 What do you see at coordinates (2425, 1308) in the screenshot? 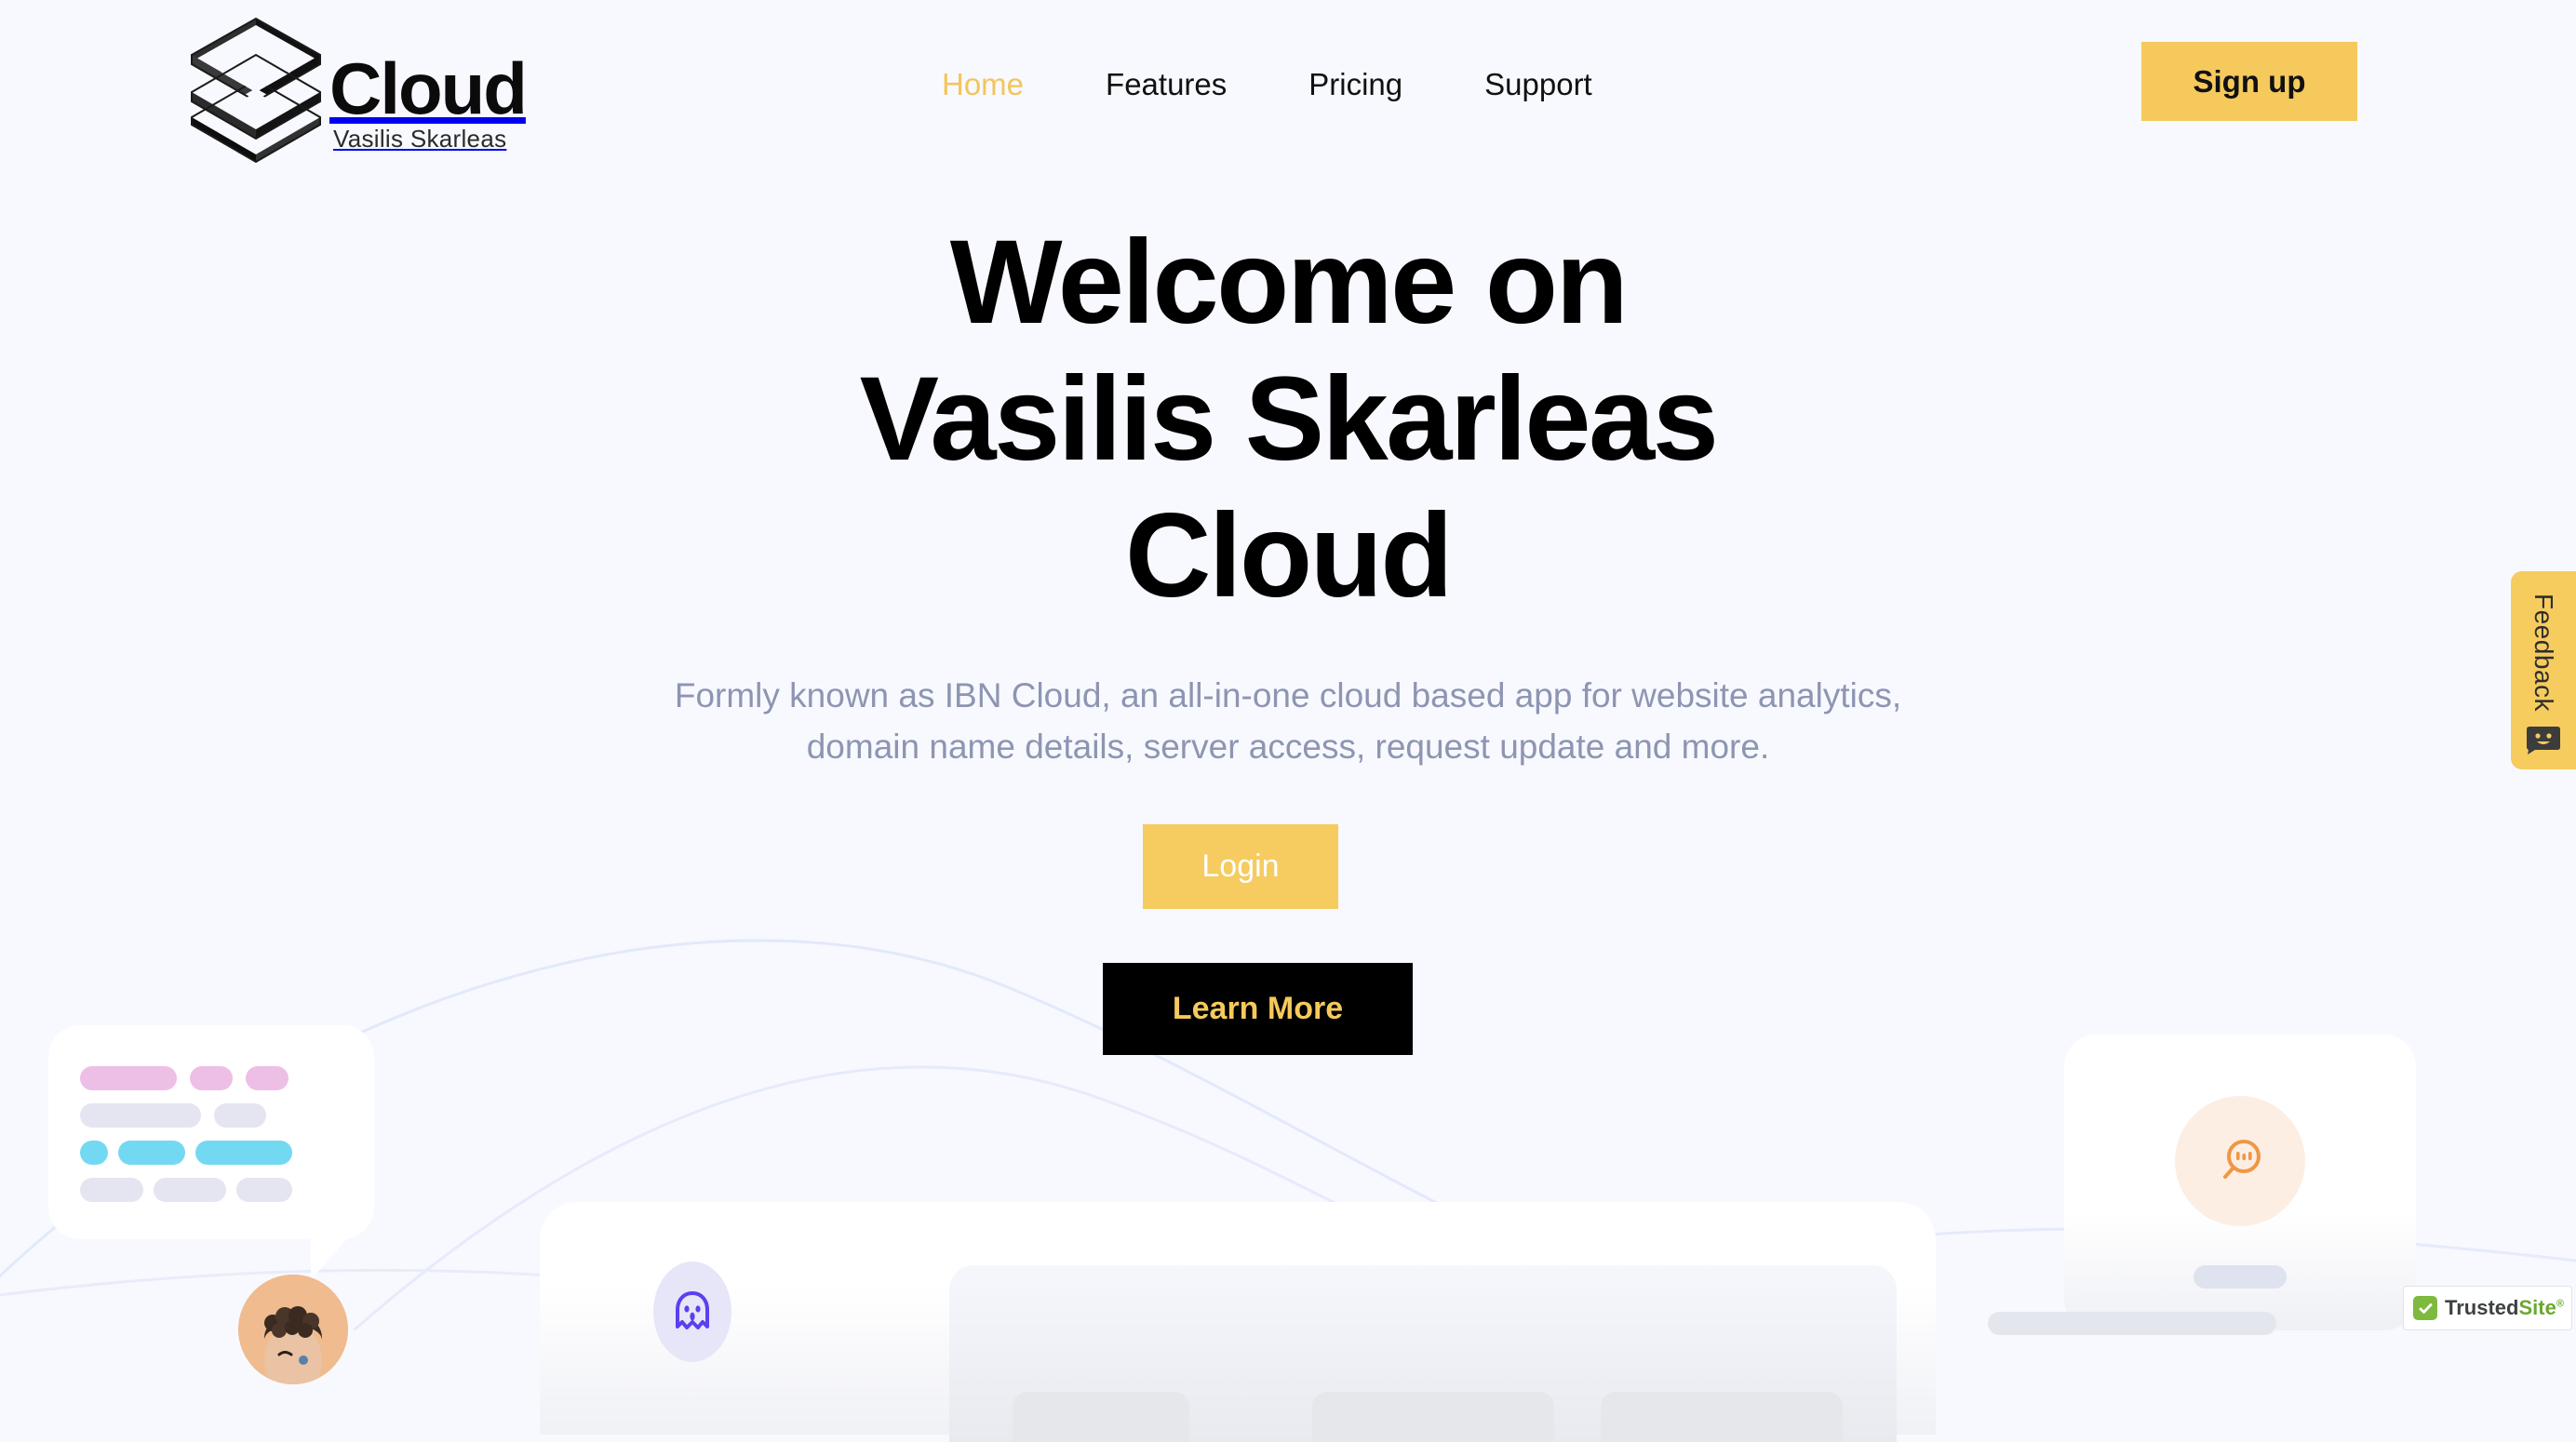
I see `check-icon` at bounding box center [2425, 1308].